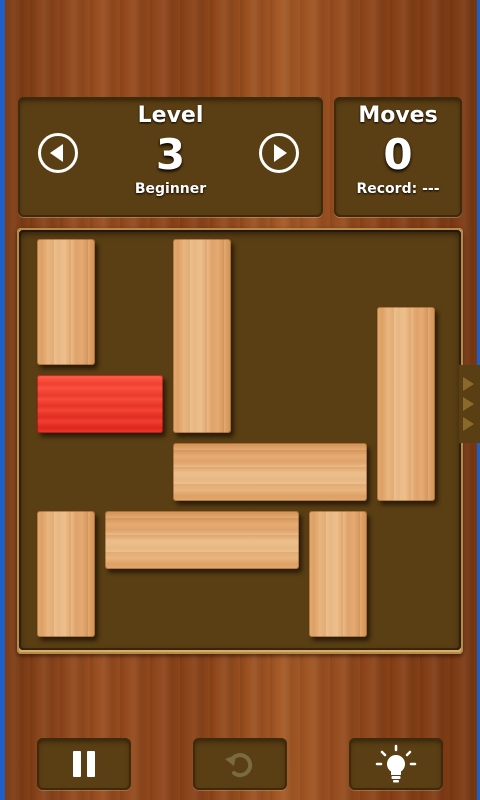  I want to click on record-label: Record: ---, so click(398, 189).